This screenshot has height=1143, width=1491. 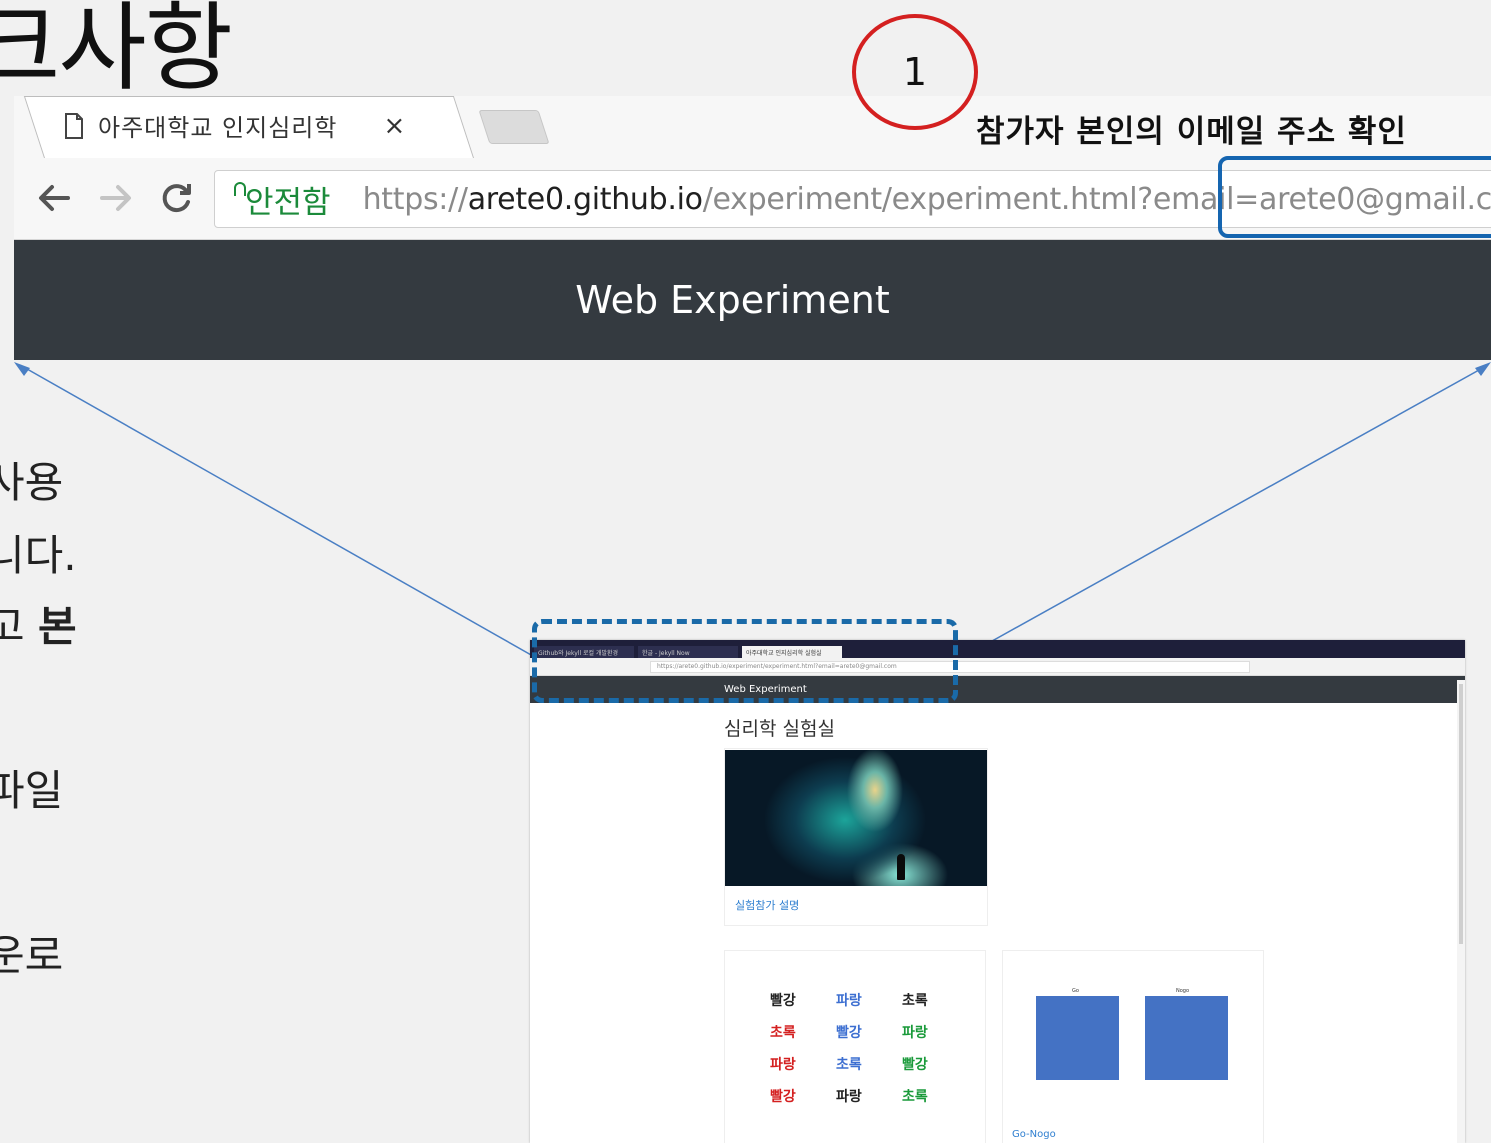 What do you see at coordinates (767, 905) in the screenshot?
I see `mini-card-link: 실험참가 설명` at bounding box center [767, 905].